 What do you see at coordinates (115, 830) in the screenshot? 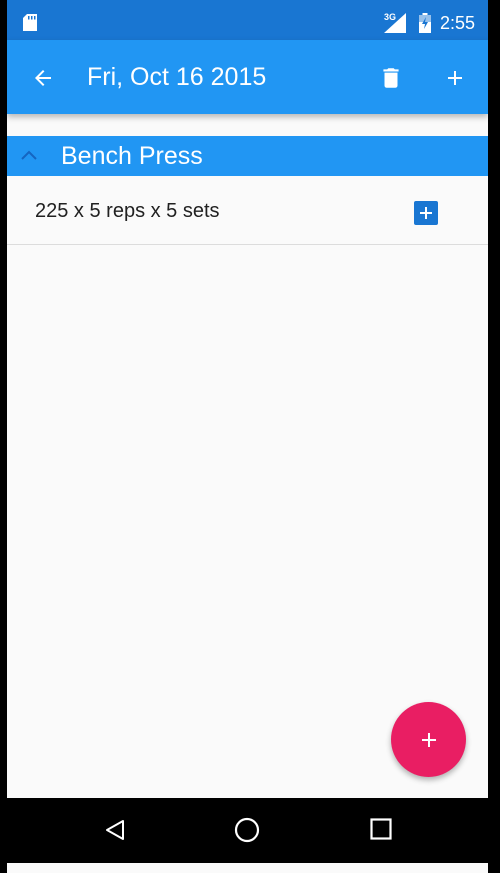
I see `nav-back-icon` at bounding box center [115, 830].